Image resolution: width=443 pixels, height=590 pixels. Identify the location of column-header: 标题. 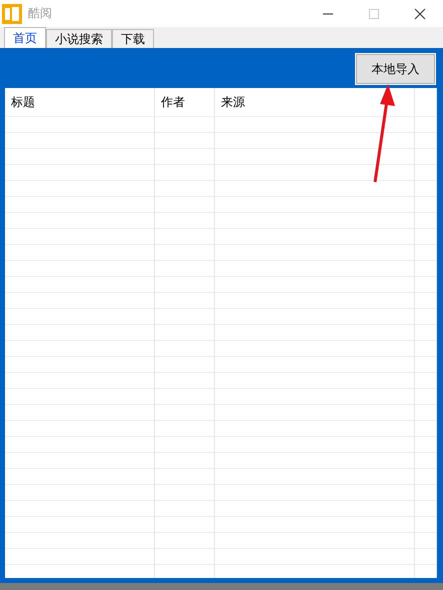
(23, 102).